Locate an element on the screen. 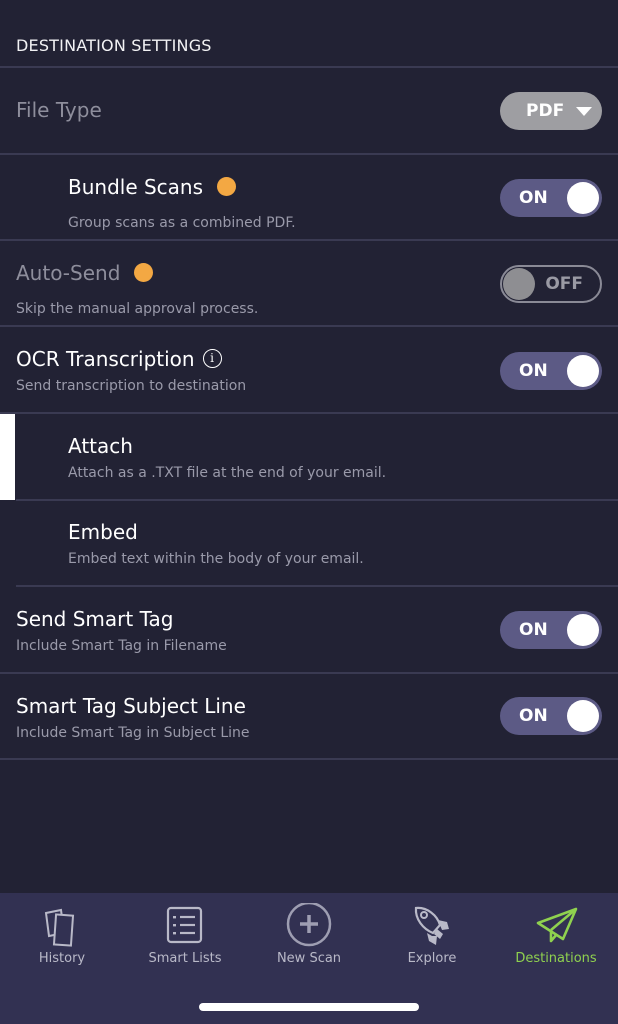 The image size is (618, 1024). tab-smart-lists: Smart Lists is located at coordinates (185, 938).